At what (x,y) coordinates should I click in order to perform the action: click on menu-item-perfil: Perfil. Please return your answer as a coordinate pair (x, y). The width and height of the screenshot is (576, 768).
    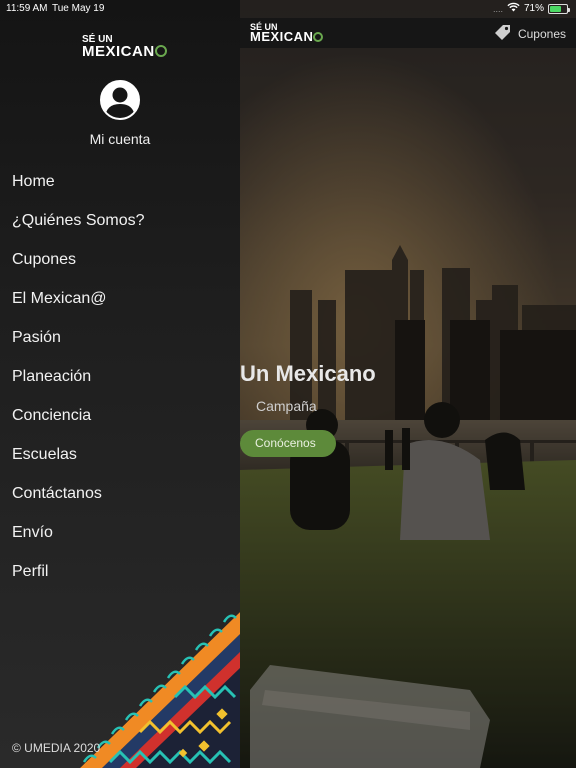
    Looking at the image, I should click on (120, 571).